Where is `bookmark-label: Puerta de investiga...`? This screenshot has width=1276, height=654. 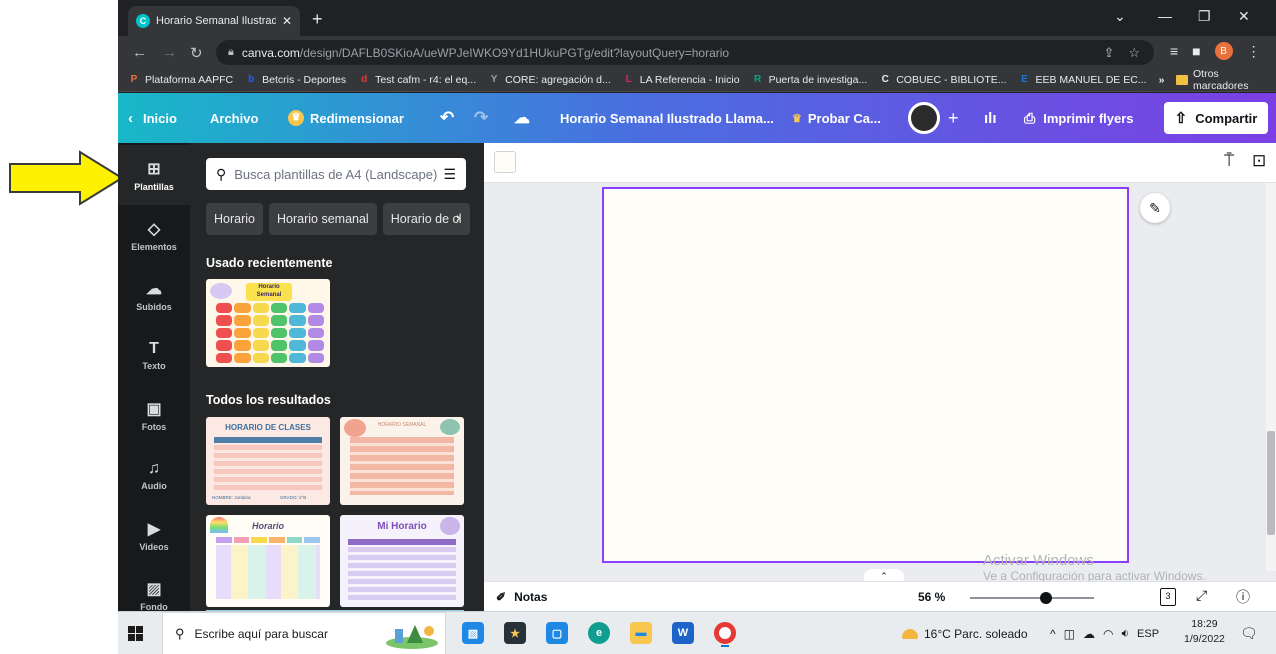
bookmark-label: Puerta de investiga... is located at coordinates (818, 80).